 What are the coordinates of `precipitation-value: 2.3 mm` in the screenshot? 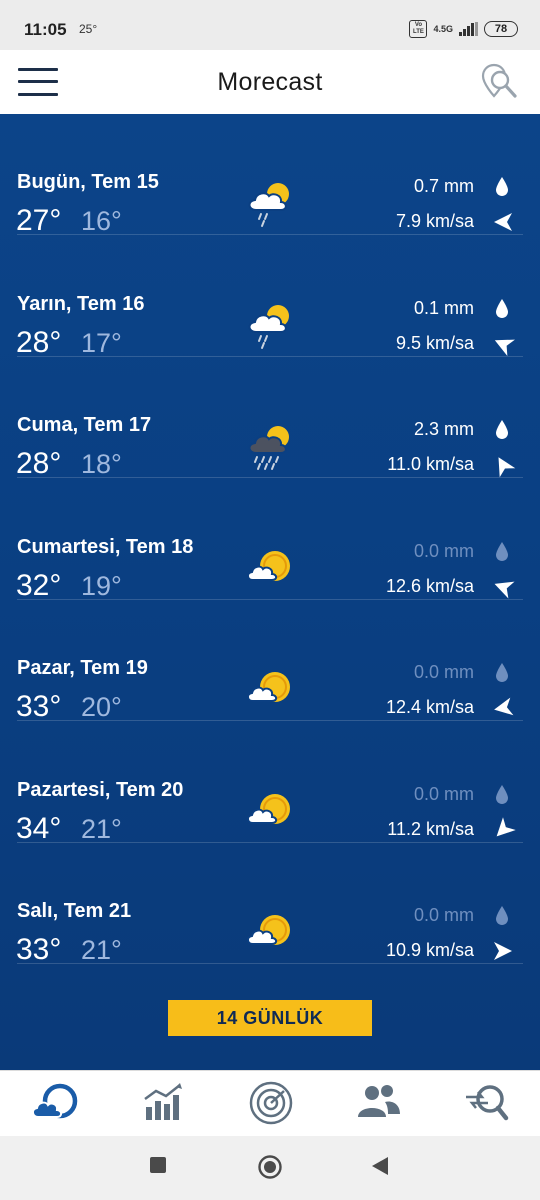 It's located at (443, 429).